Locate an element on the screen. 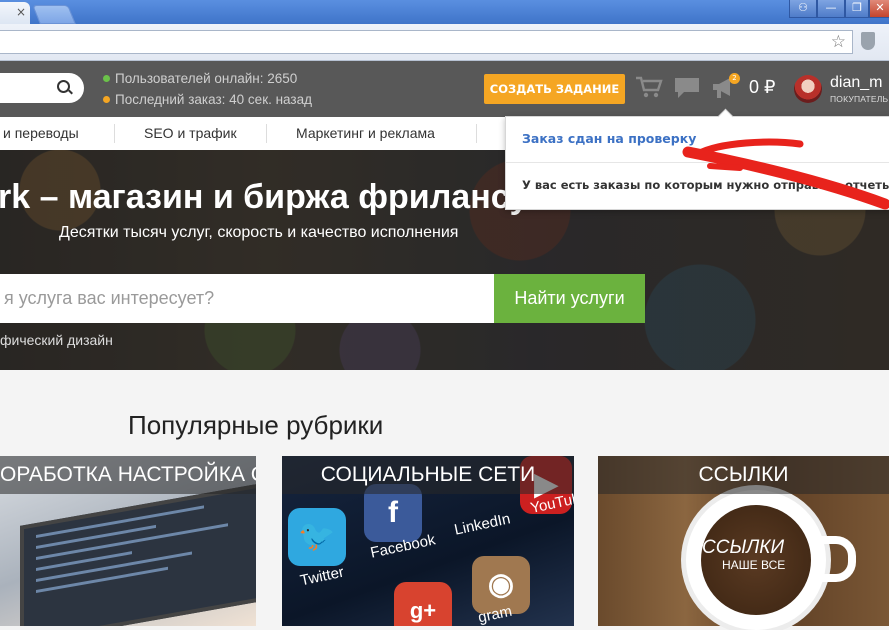  last-order-text: Последний заказ: 40 сек. назад is located at coordinates (213, 99).